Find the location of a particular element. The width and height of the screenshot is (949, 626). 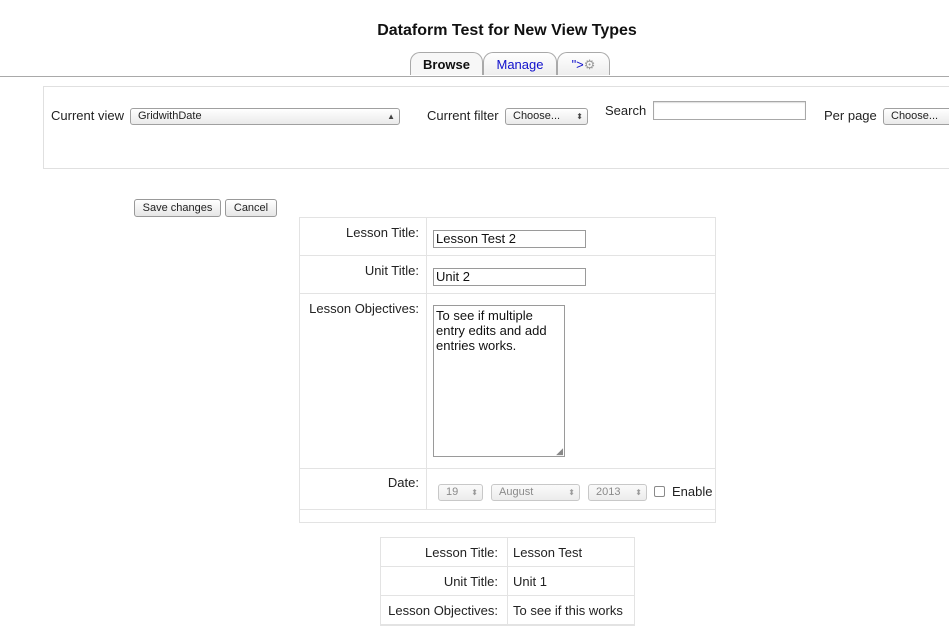

select-arrows-icon: ▲ is located at coordinates (391, 116).